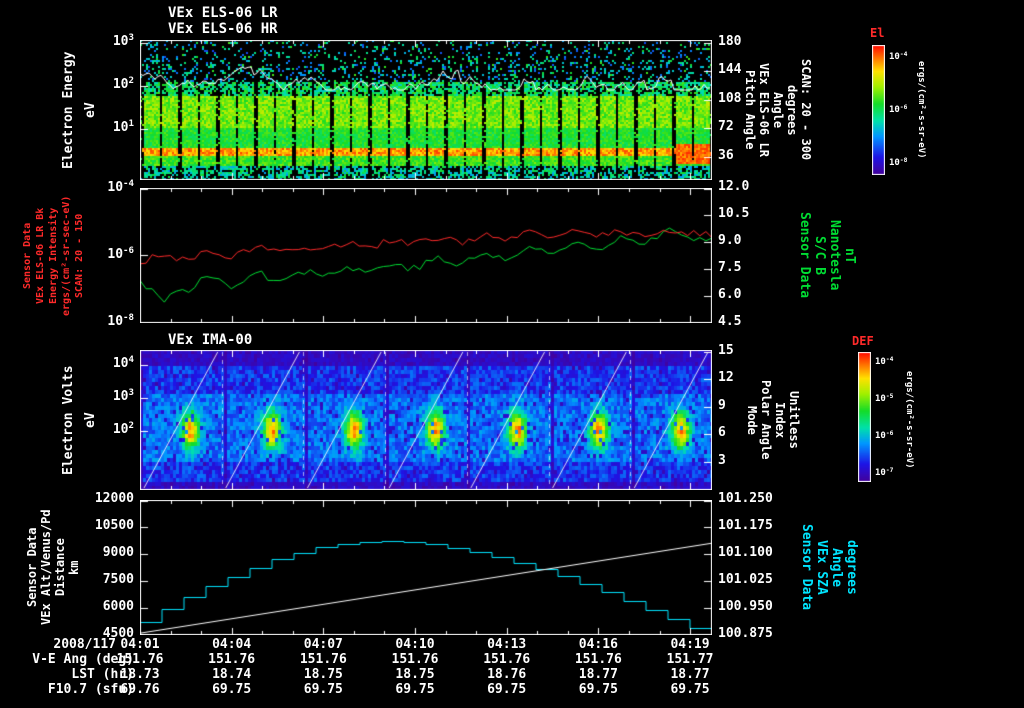  I want to click on axis-tick-label: 72, so click(726, 126).